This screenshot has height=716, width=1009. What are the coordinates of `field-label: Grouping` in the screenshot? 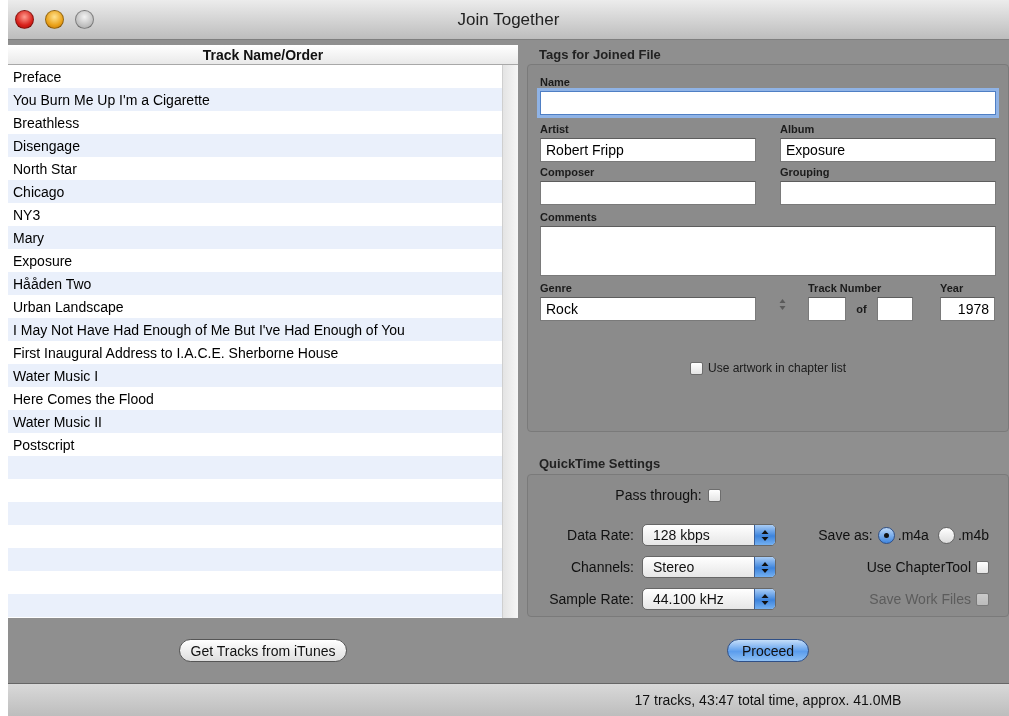 It's located at (805, 172).